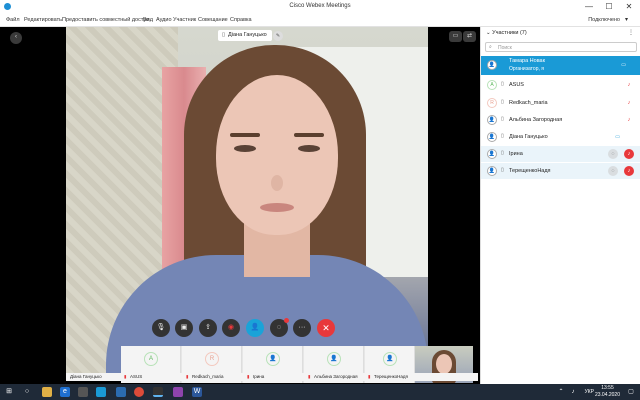 Image resolution: width=640 pixels, height=400 pixels. What do you see at coordinates (43, 20) in the screenshot?
I see `menu-edit: Редактировать` at bounding box center [43, 20].